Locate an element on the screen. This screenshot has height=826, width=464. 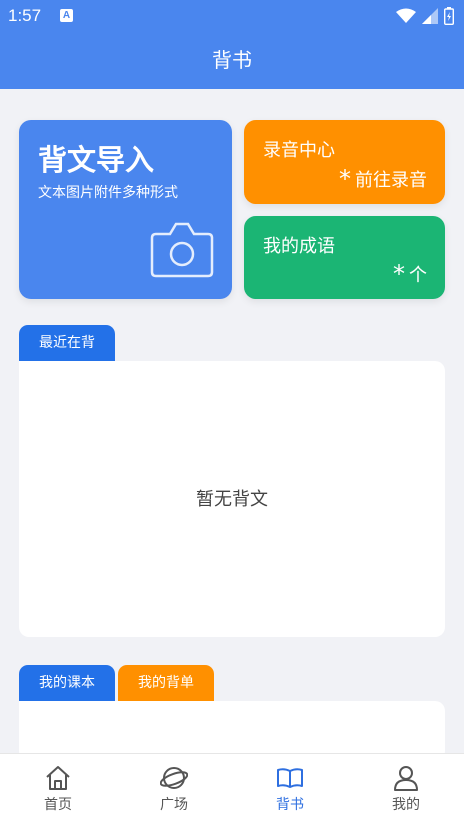
user-icon is located at coordinates (406, 778).